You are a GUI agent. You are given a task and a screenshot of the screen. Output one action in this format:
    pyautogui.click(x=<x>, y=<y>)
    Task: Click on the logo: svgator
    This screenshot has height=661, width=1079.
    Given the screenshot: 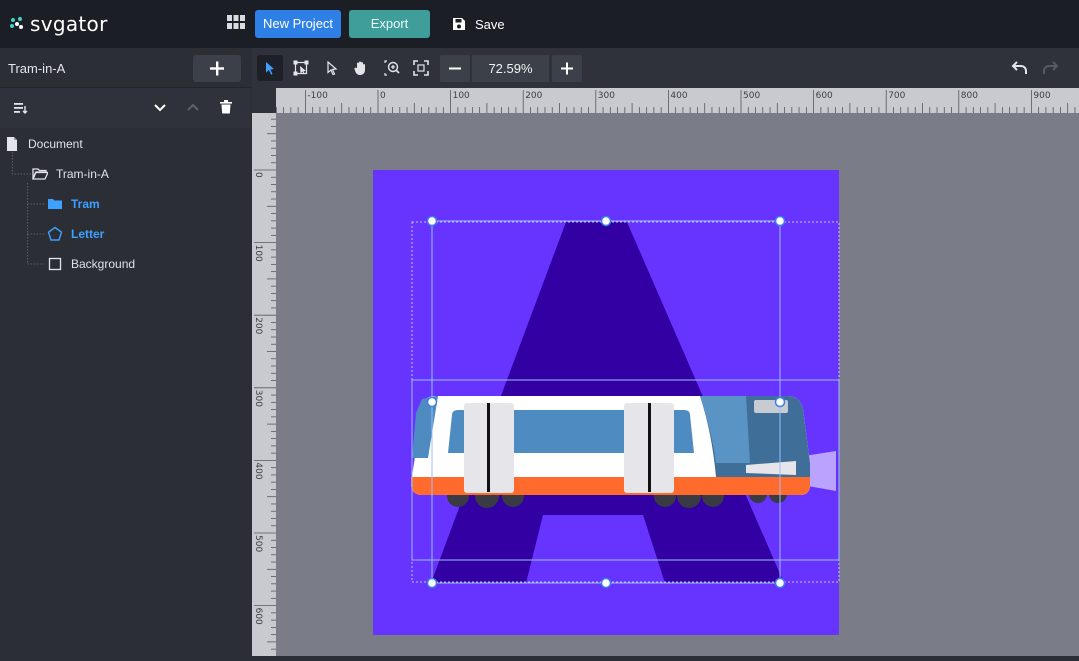 What is the action you would take?
    pyautogui.click(x=58, y=24)
    